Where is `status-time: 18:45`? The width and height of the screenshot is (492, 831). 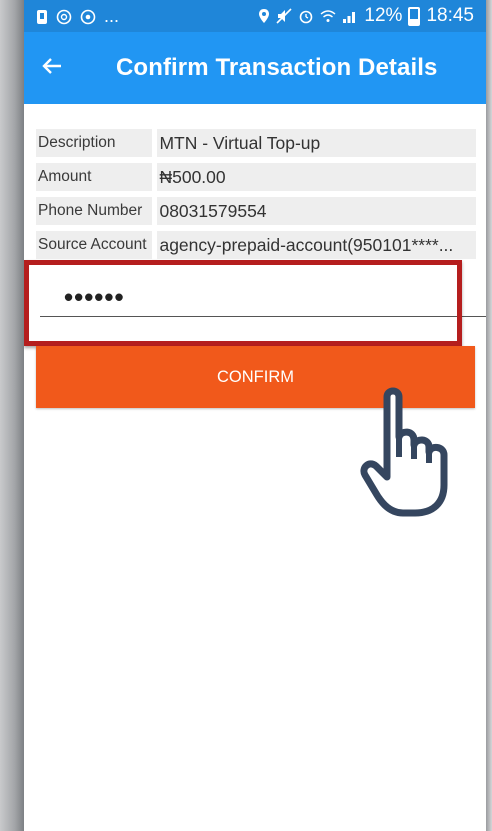 status-time: 18:45 is located at coordinates (450, 15).